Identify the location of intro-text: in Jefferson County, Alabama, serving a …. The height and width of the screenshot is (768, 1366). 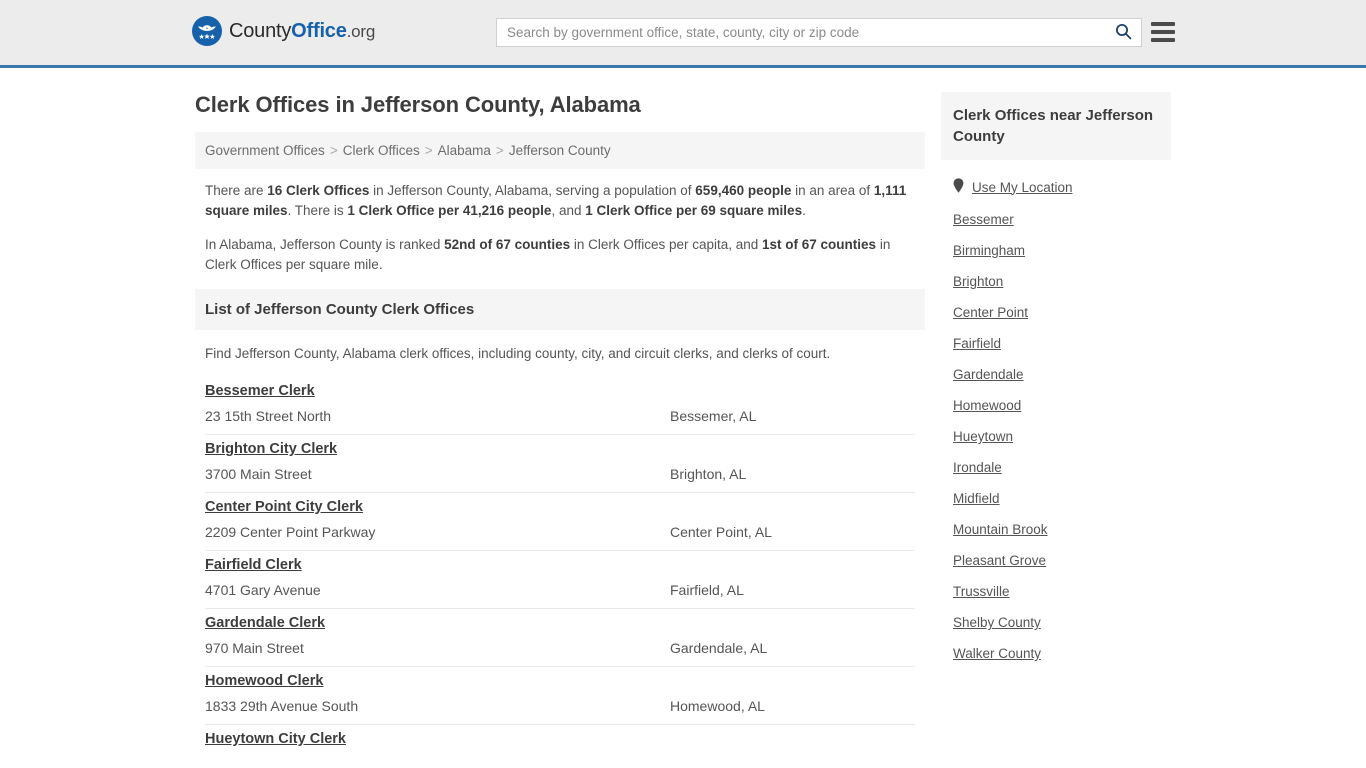
(532, 190).